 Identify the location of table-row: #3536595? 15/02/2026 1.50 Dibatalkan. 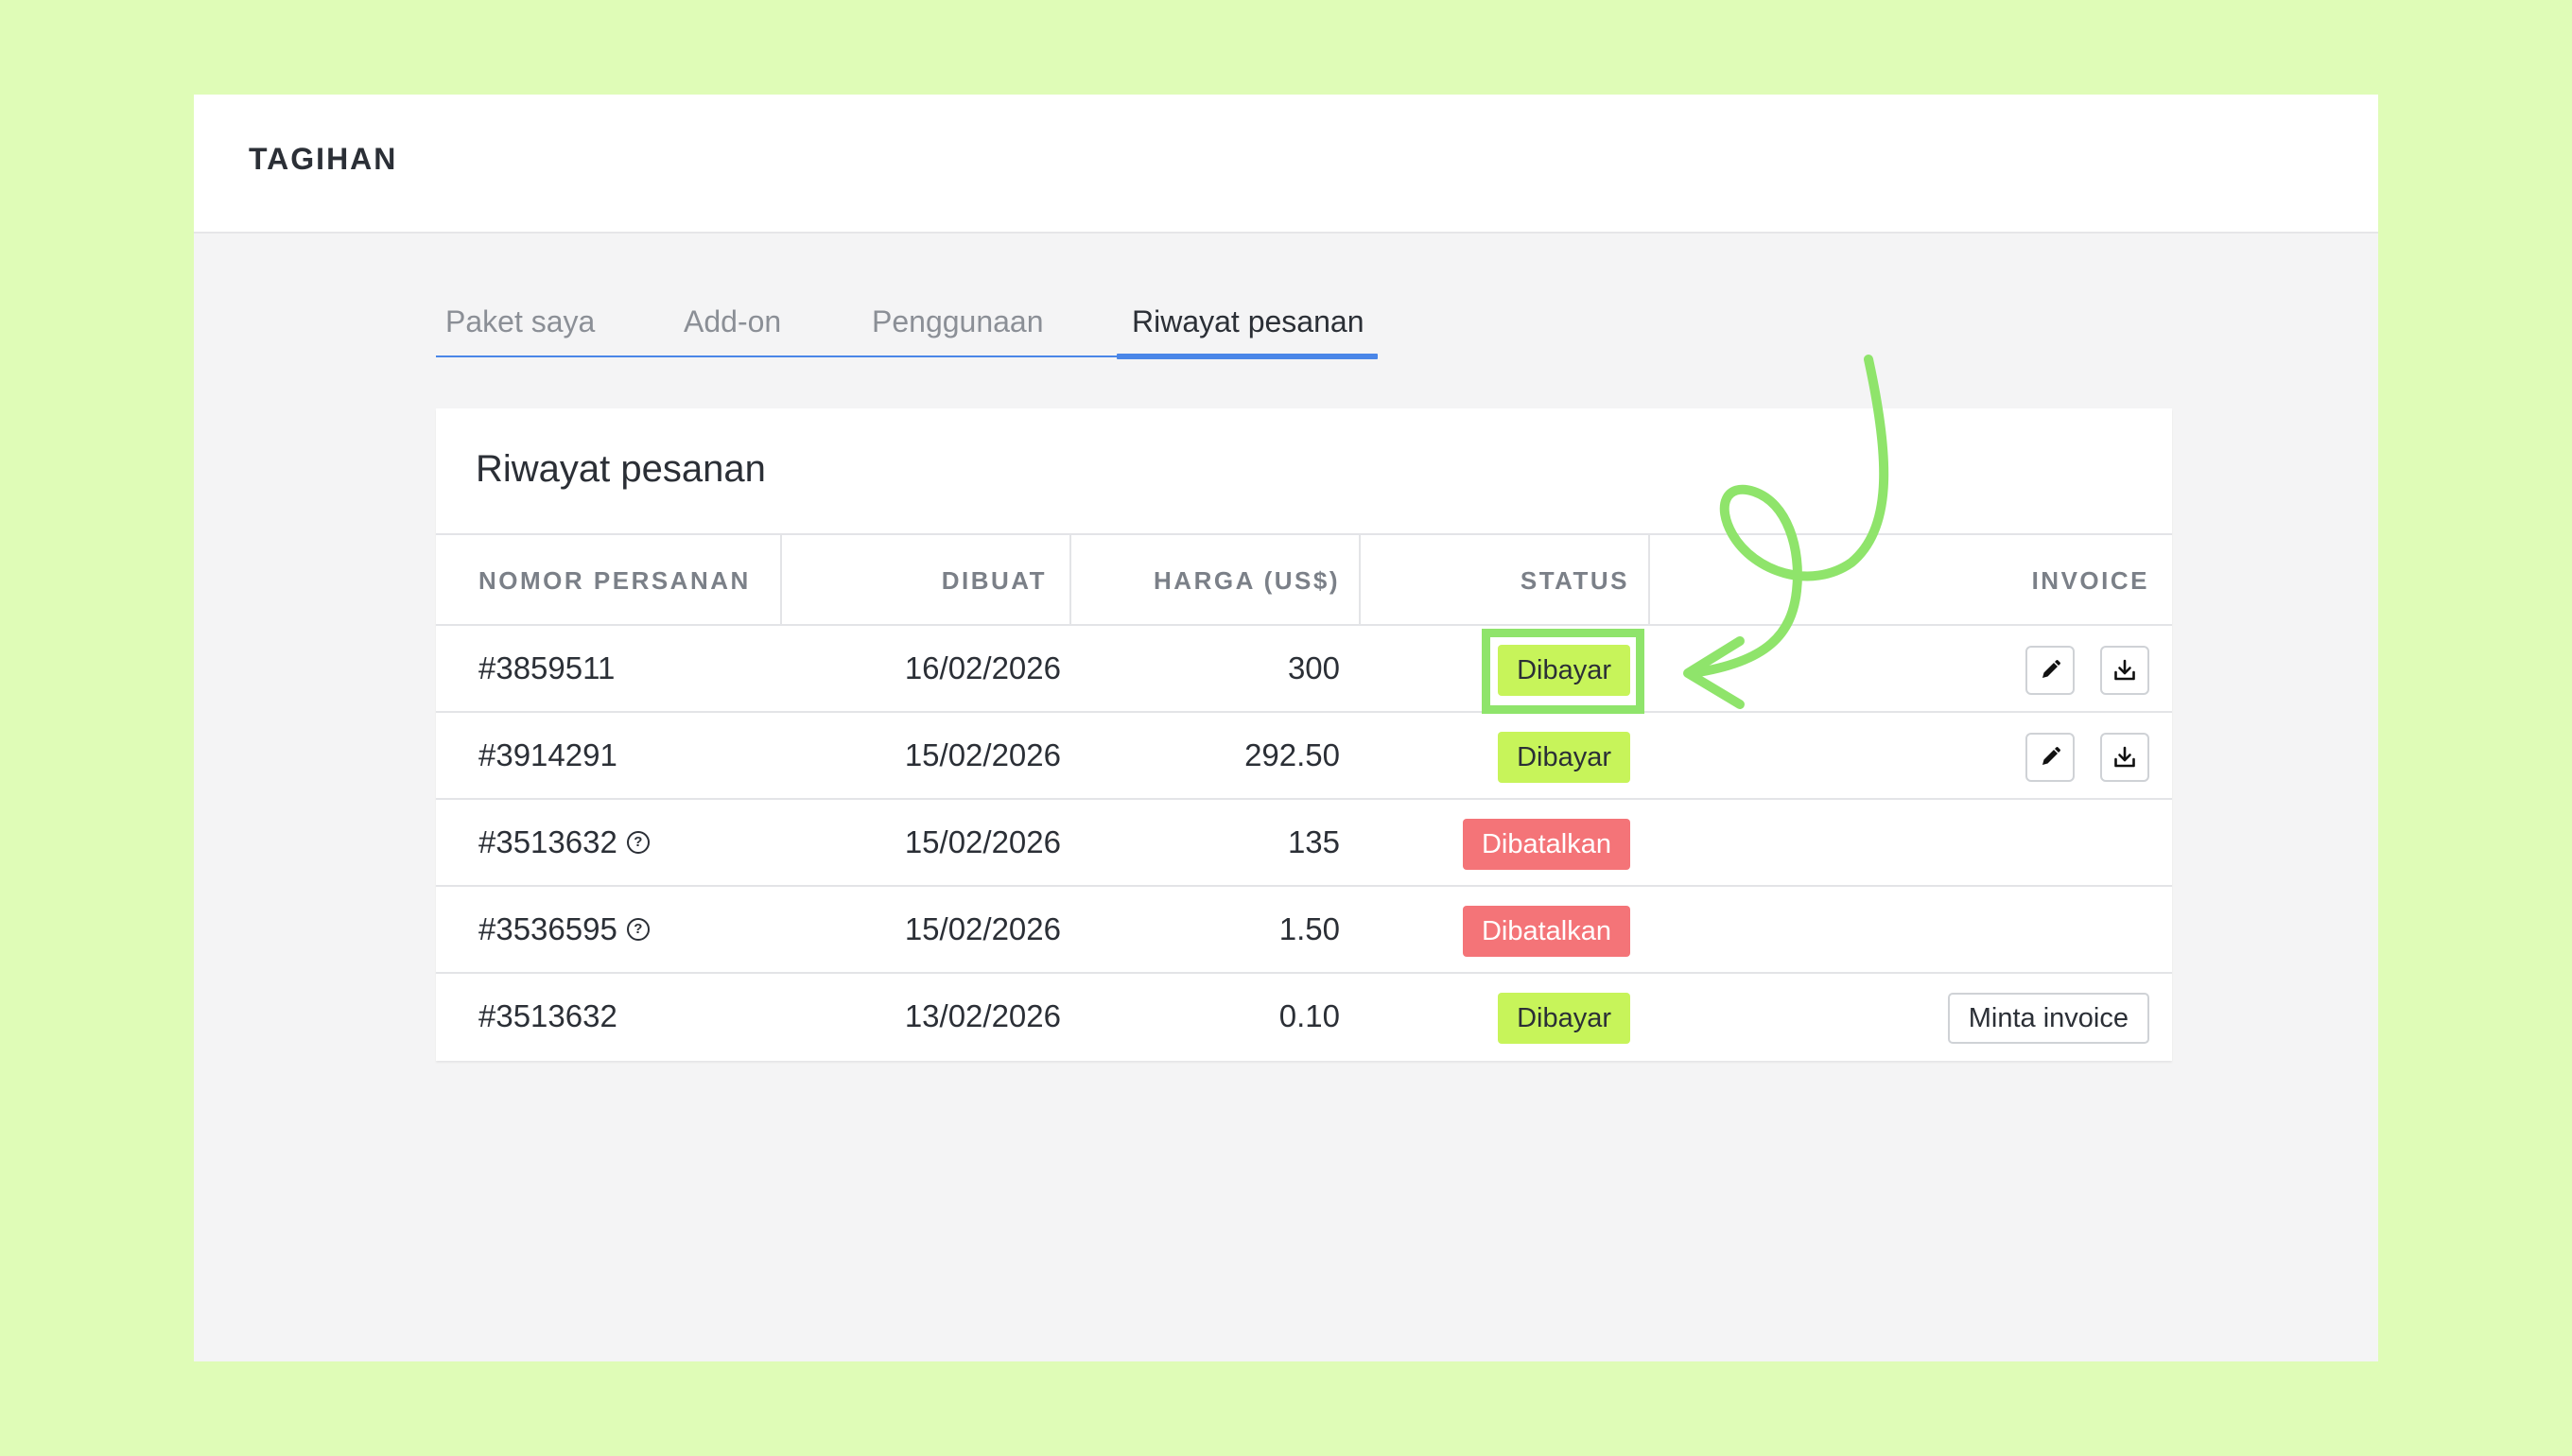
(1304, 930).